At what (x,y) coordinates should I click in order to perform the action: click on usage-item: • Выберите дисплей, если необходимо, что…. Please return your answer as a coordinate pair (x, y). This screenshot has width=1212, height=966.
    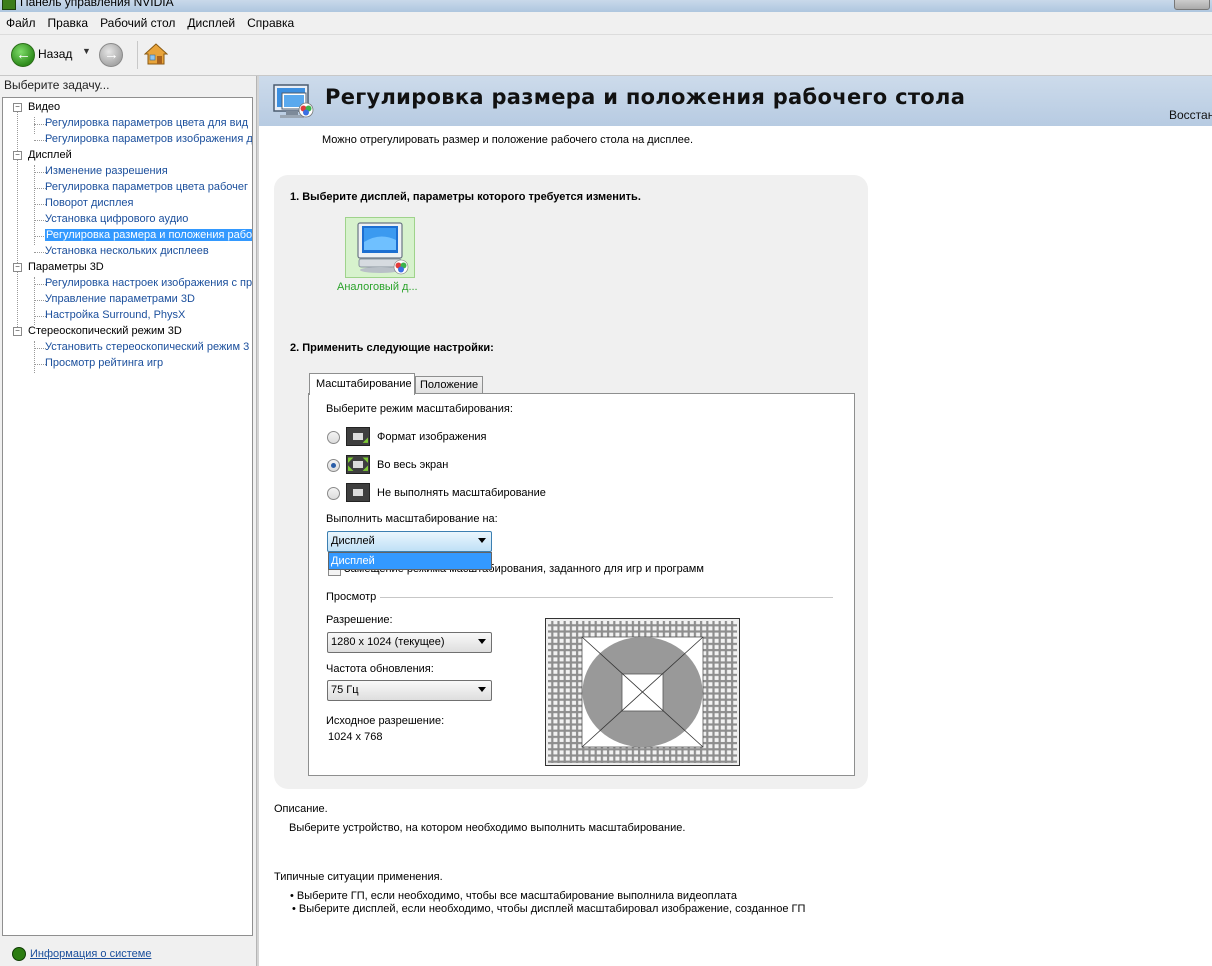
    Looking at the image, I should click on (549, 909).